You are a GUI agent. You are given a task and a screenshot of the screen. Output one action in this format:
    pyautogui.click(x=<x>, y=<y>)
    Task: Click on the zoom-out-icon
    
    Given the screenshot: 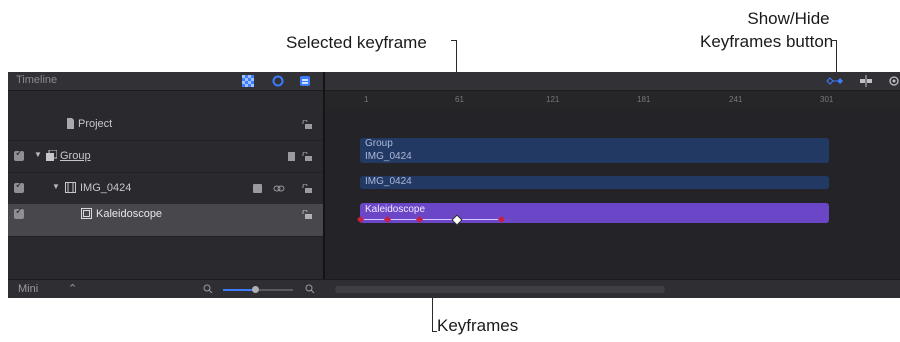 What is the action you would take?
    pyautogui.click(x=208, y=289)
    